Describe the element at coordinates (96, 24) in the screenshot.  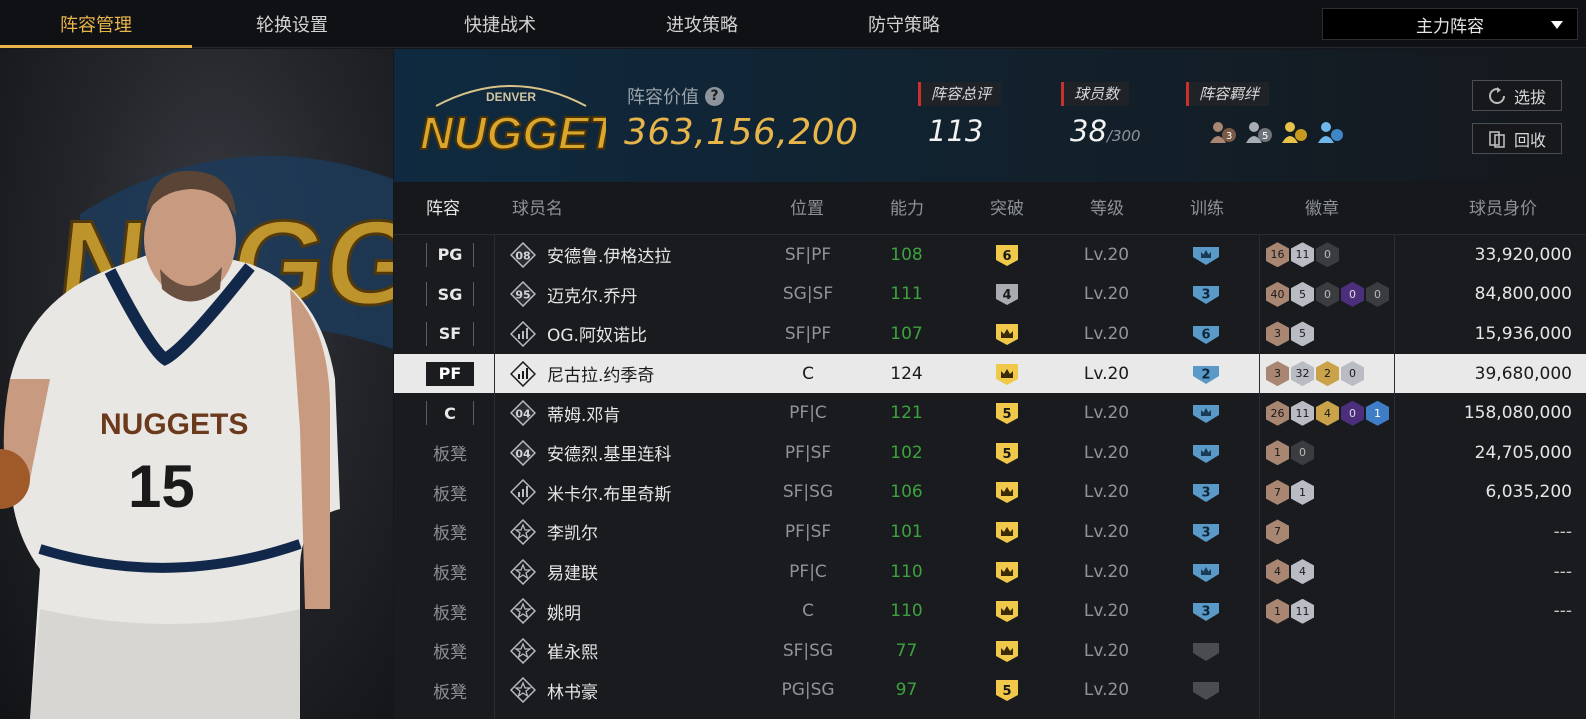
I see `tab-lineup-management: 阵容管理` at that location.